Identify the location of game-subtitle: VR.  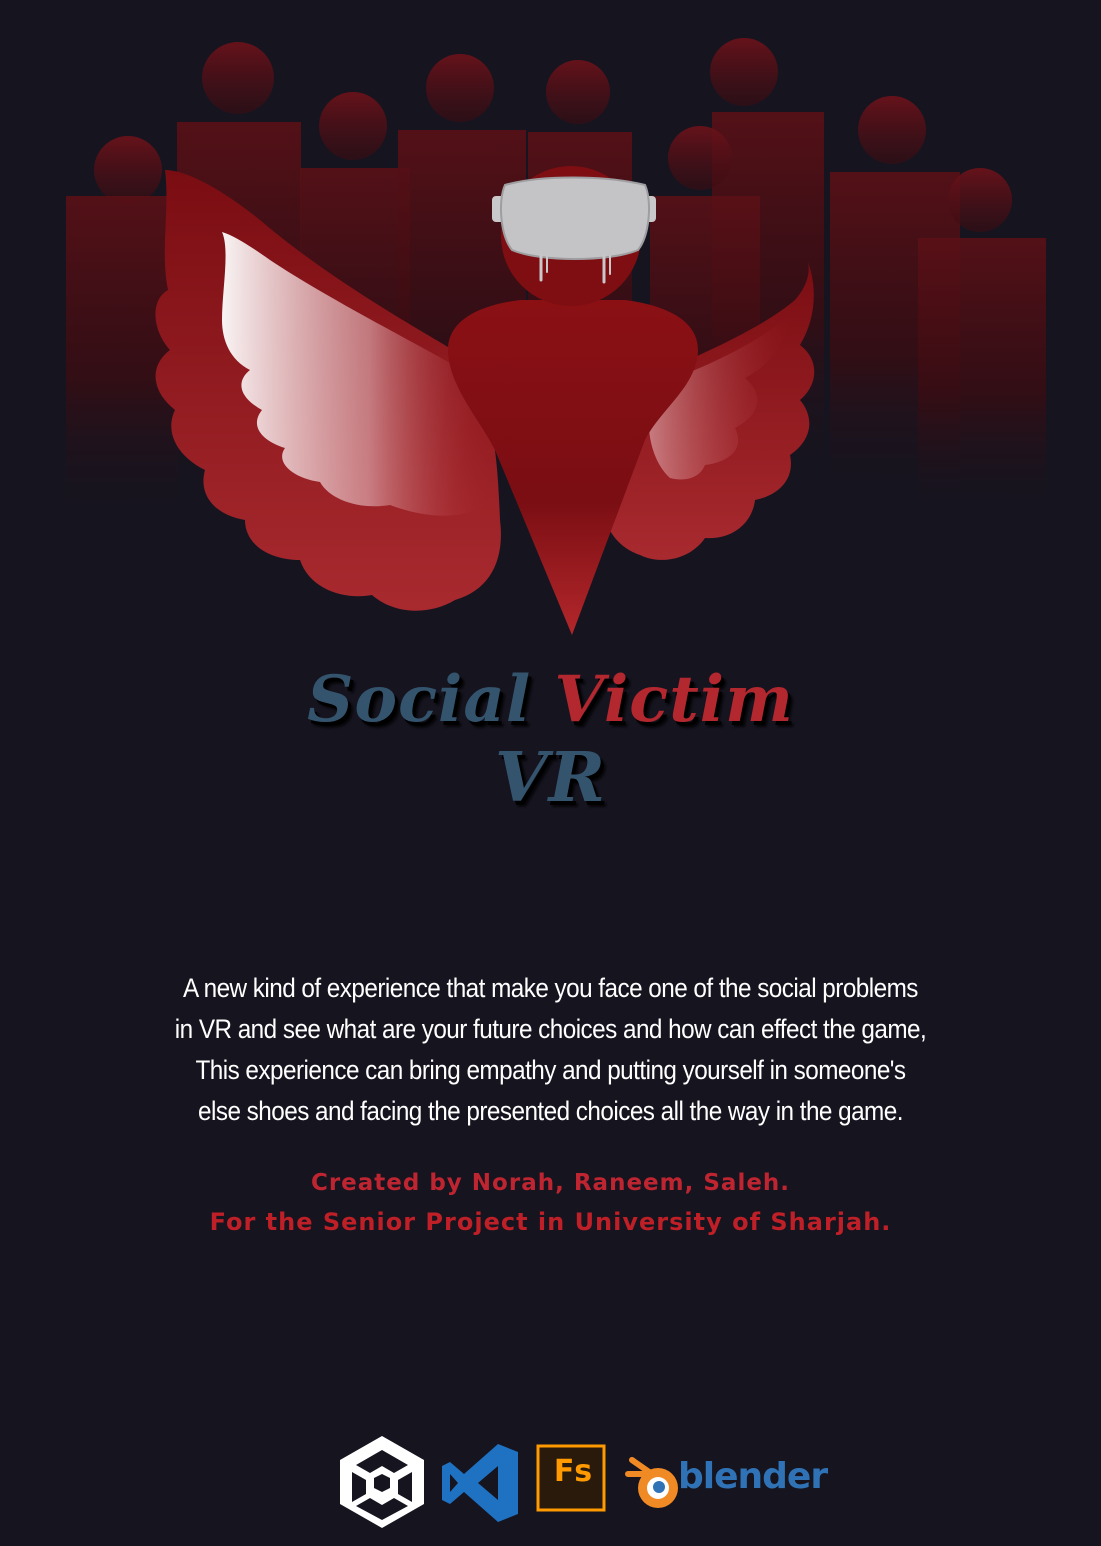
(550, 778).